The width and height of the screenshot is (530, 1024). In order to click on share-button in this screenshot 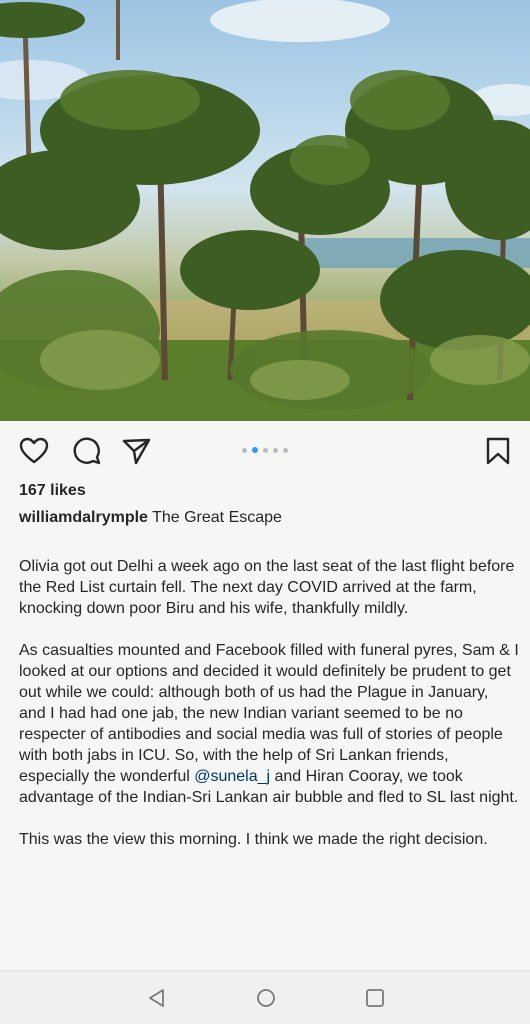, I will do `click(136, 451)`.